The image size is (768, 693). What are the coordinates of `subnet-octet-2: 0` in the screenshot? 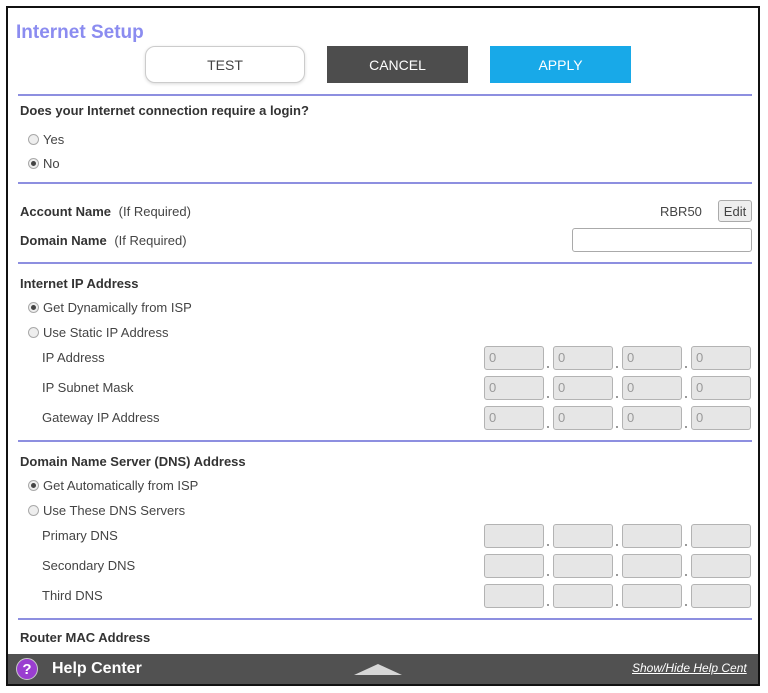 It's located at (583, 388).